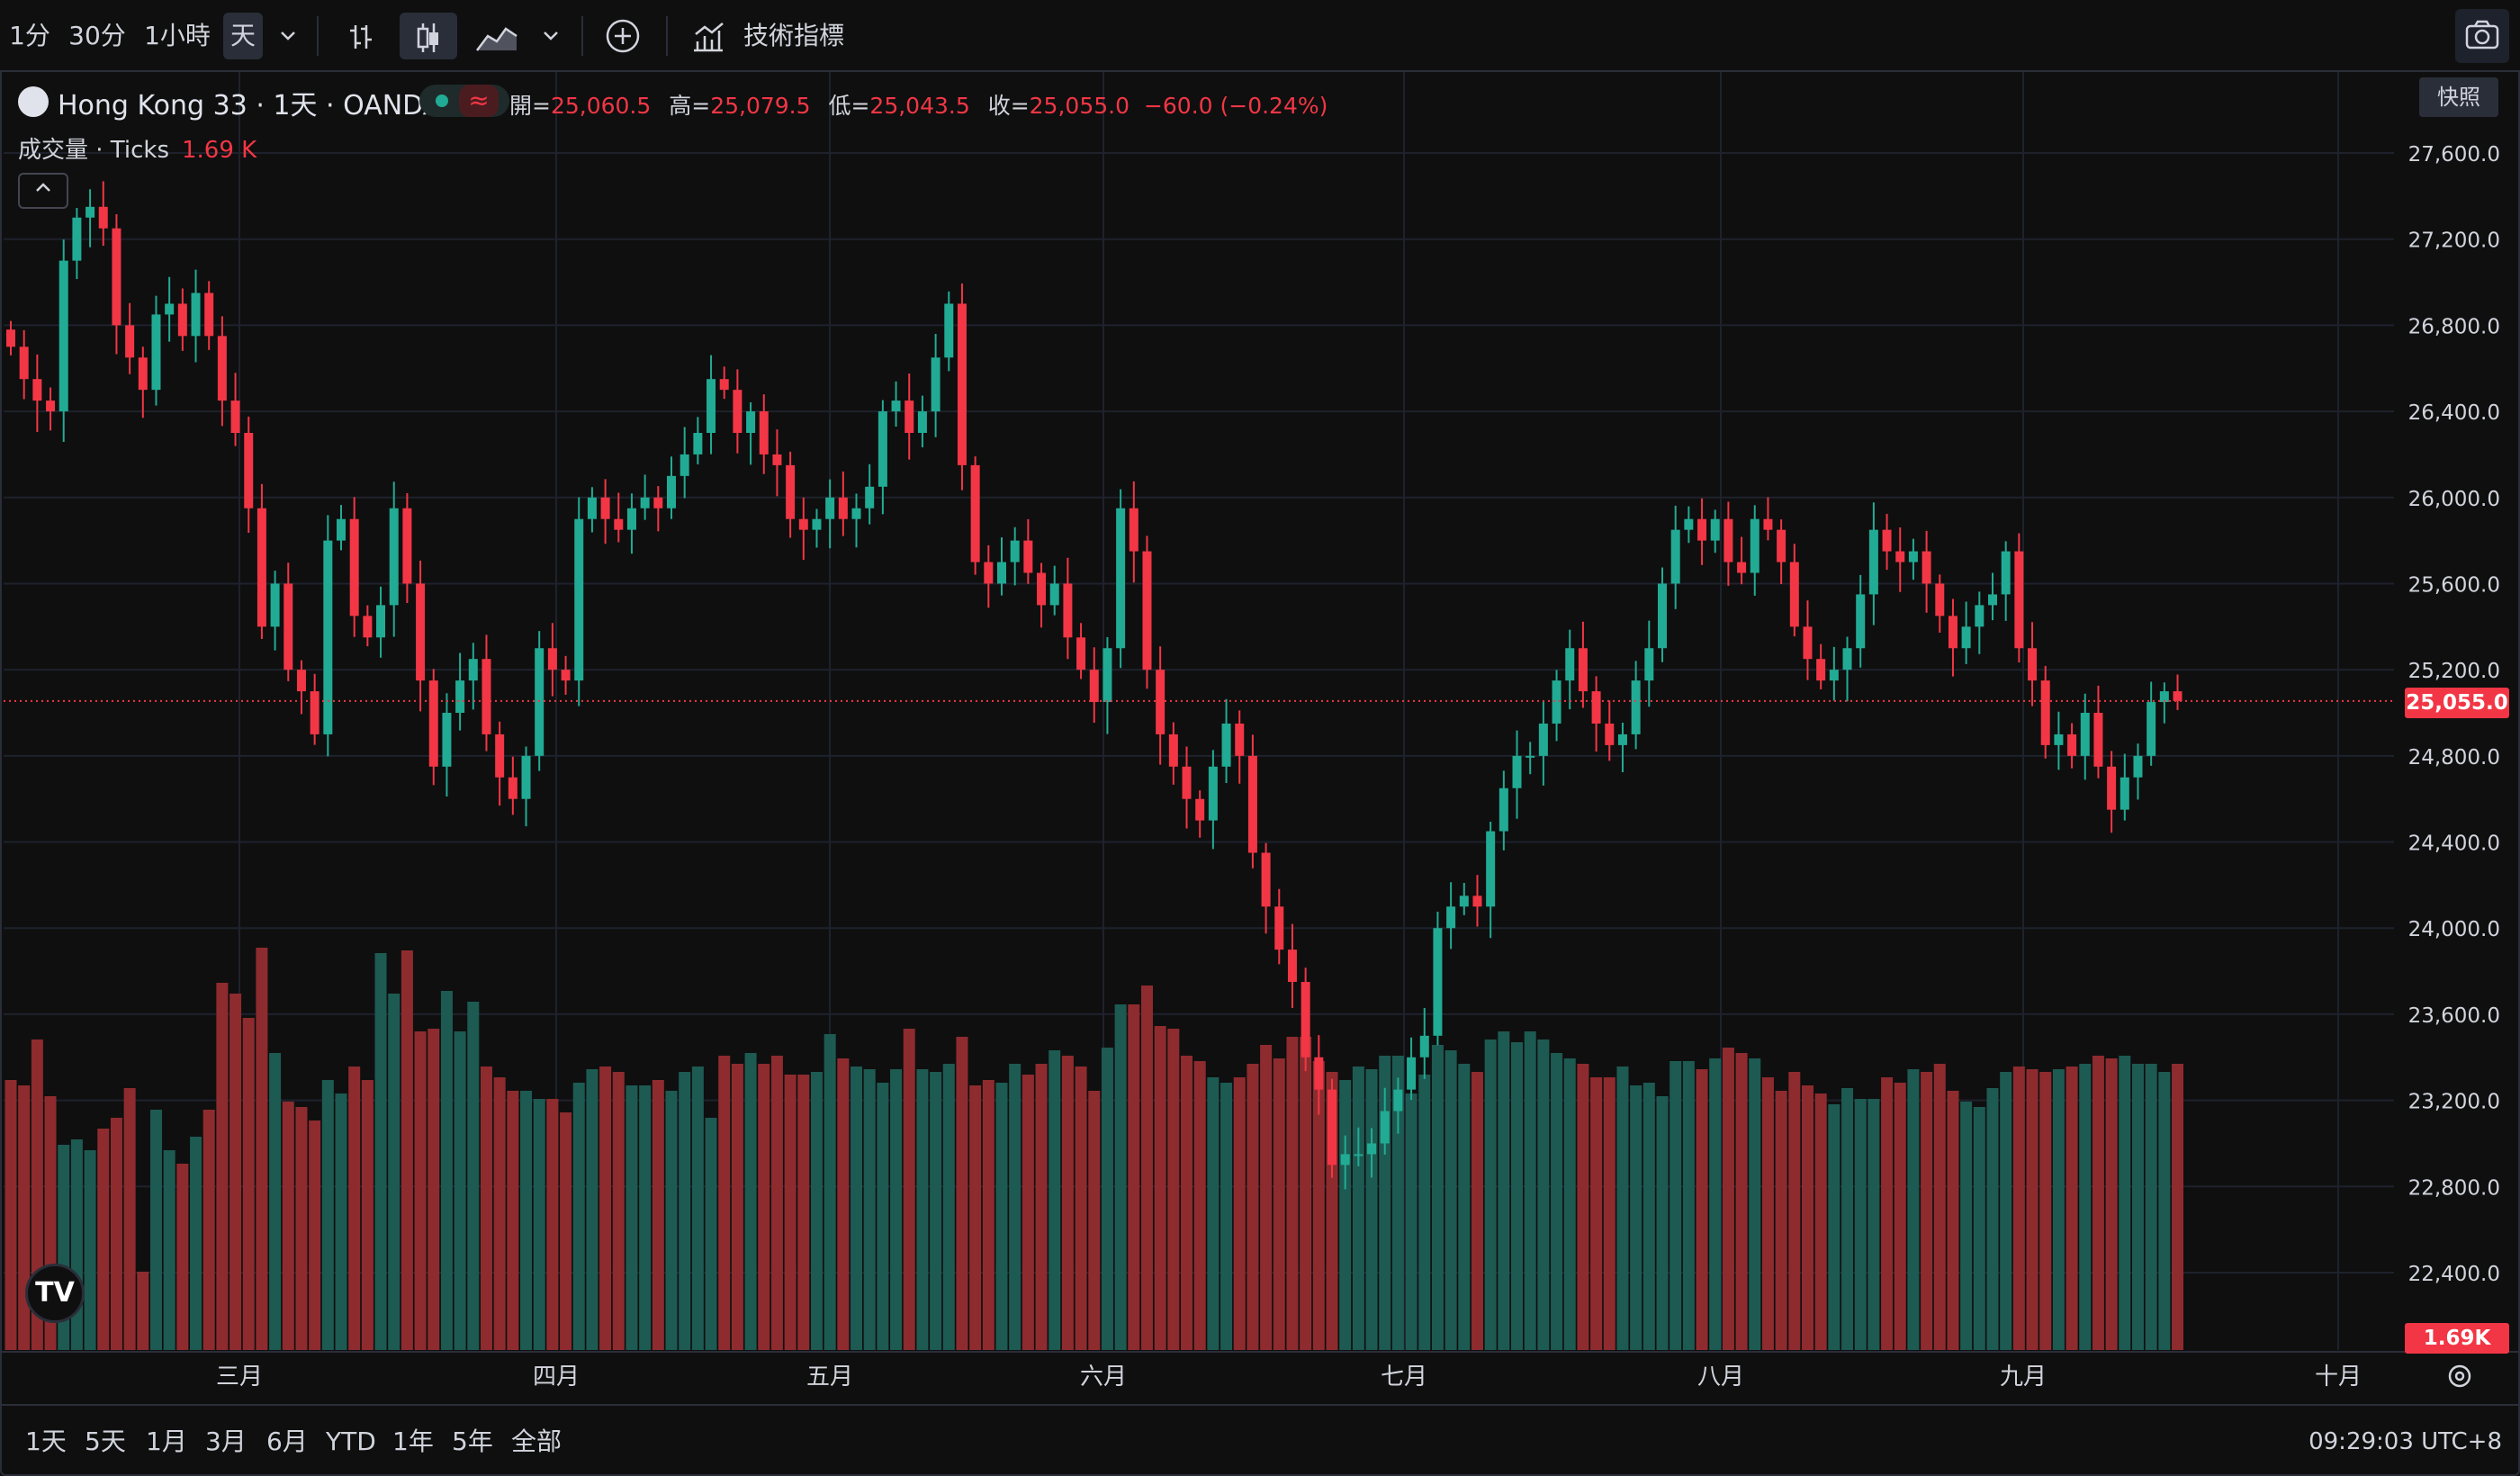 The height and width of the screenshot is (1476, 2520). I want to click on market-status-badge: ≈, so click(464, 101).